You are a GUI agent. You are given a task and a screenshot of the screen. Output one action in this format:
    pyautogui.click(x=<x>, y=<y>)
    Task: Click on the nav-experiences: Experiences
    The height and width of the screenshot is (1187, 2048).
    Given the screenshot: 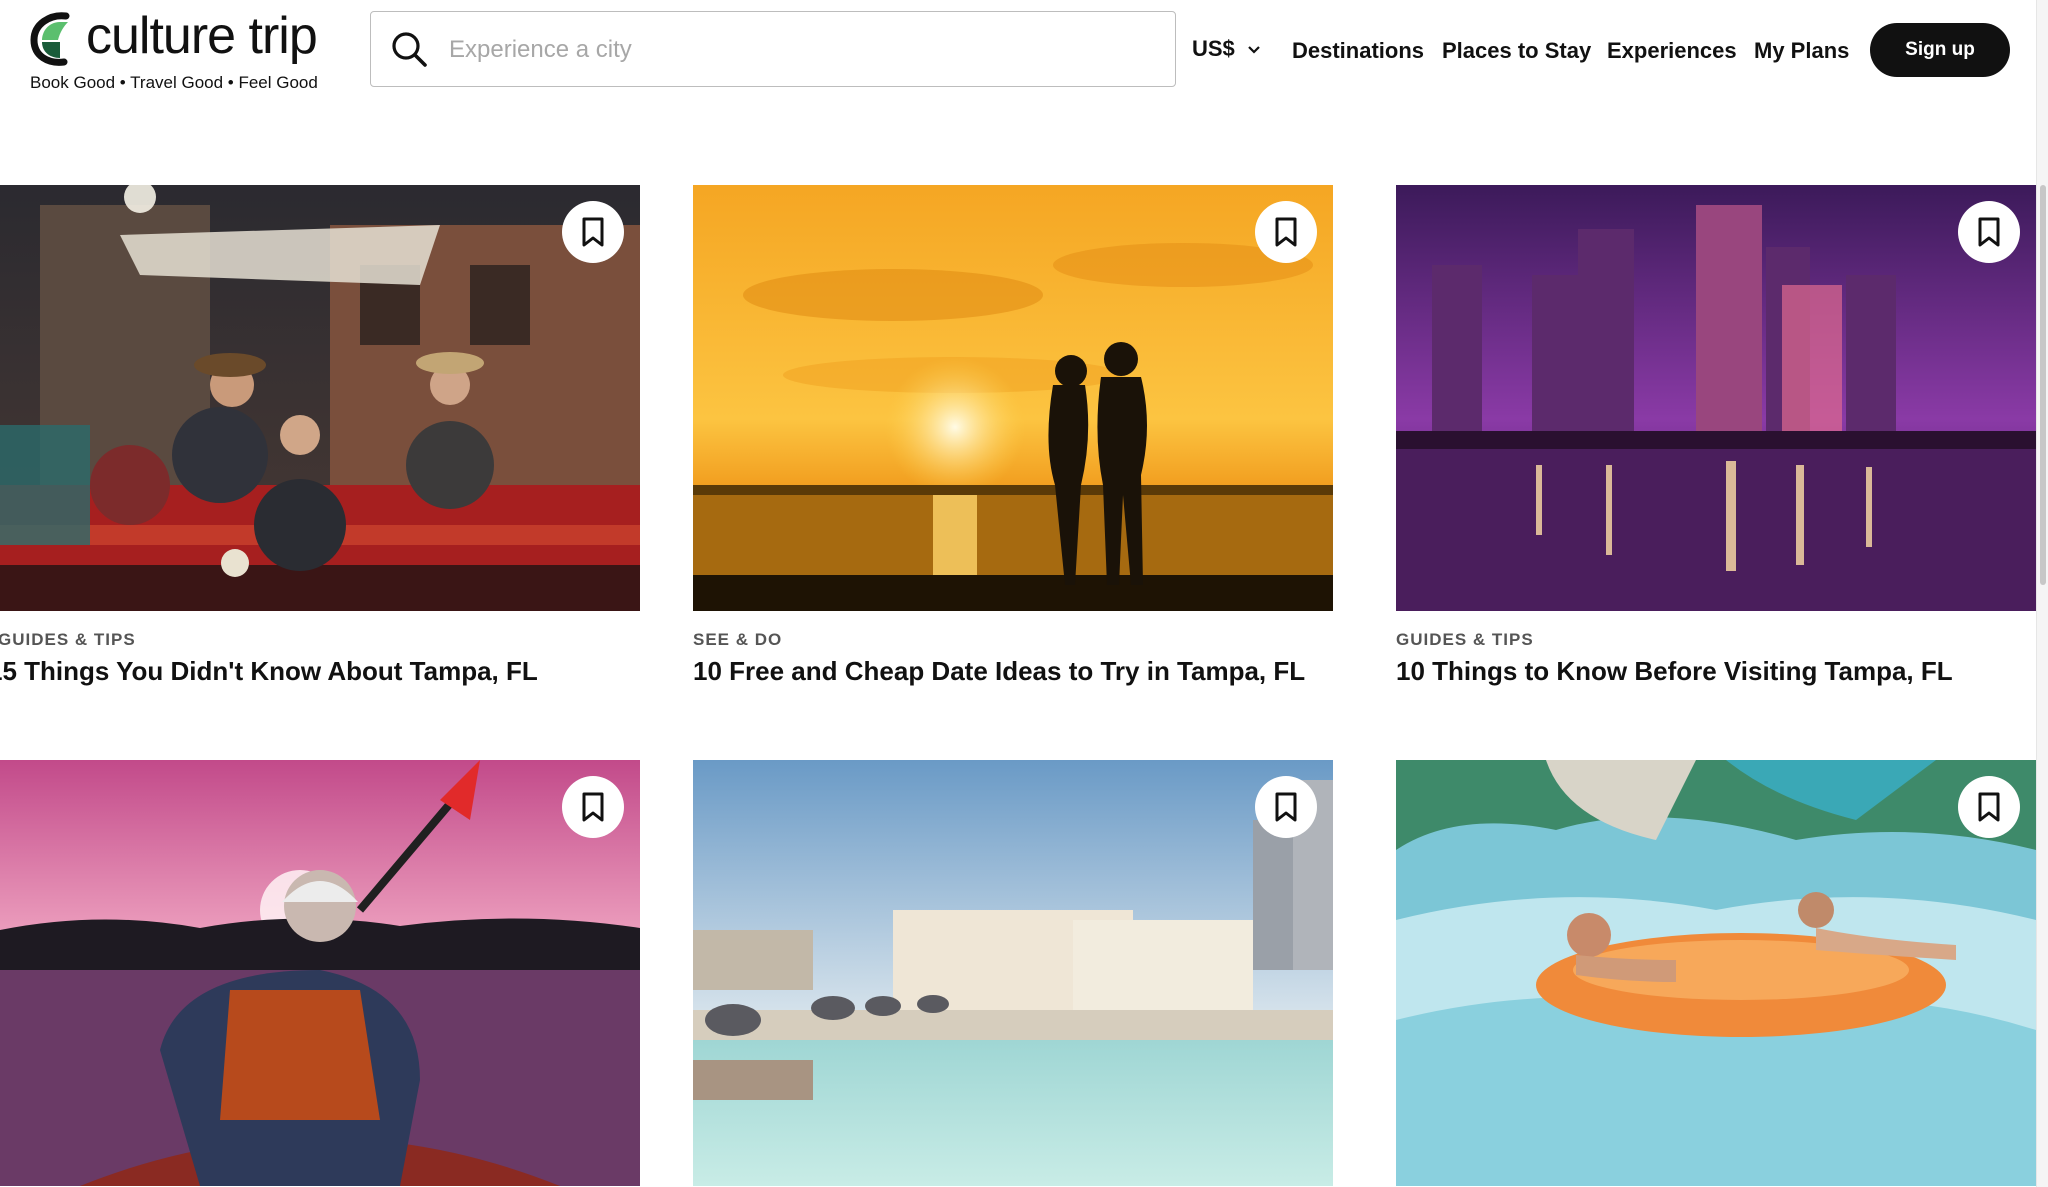 What is the action you would take?
    pyautogui.click(x=1672, y=51)
    